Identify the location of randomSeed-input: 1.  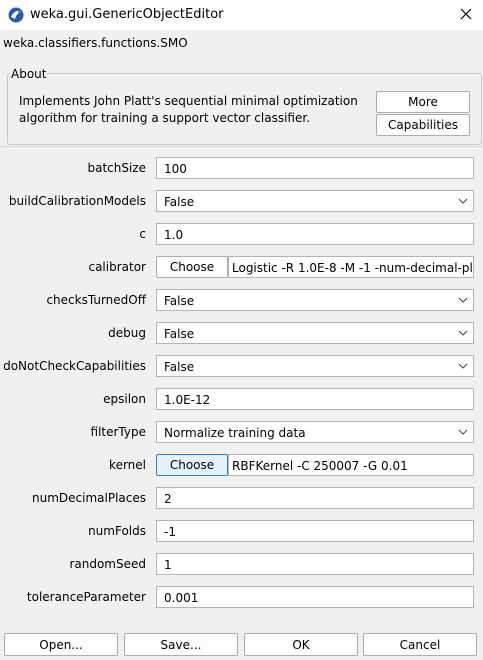
(315, 564).